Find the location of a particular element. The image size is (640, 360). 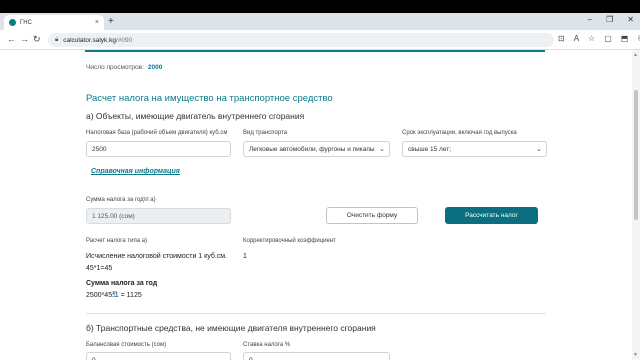

term-select: свыше 15 лет; ⌄ is located at coordinates (474, 149).